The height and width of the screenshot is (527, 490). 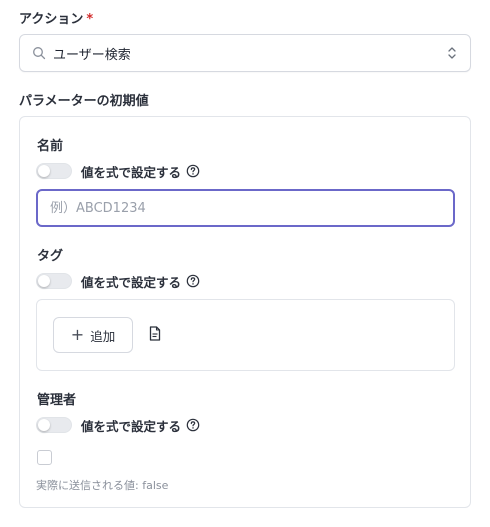 I want to click on admin-expression-toggle-row: 値を式で設定する, so click(x=118, y=425).